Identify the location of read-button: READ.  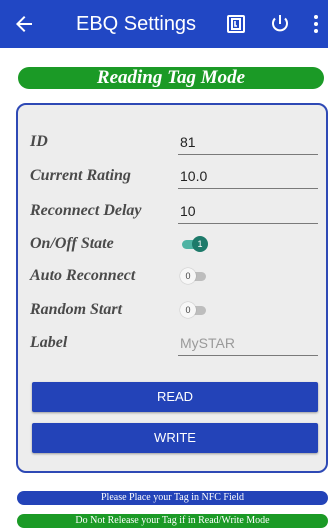
(175, 397).